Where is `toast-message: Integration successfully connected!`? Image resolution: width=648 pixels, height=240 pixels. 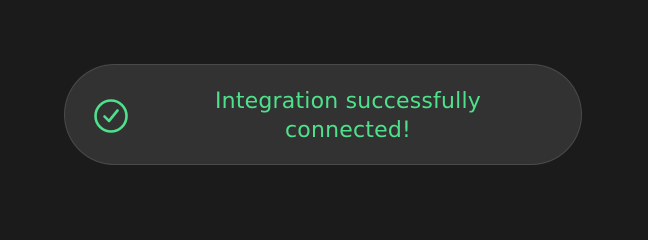 toast-message: Integration successfully connected! is located at coordinates (347, 116).